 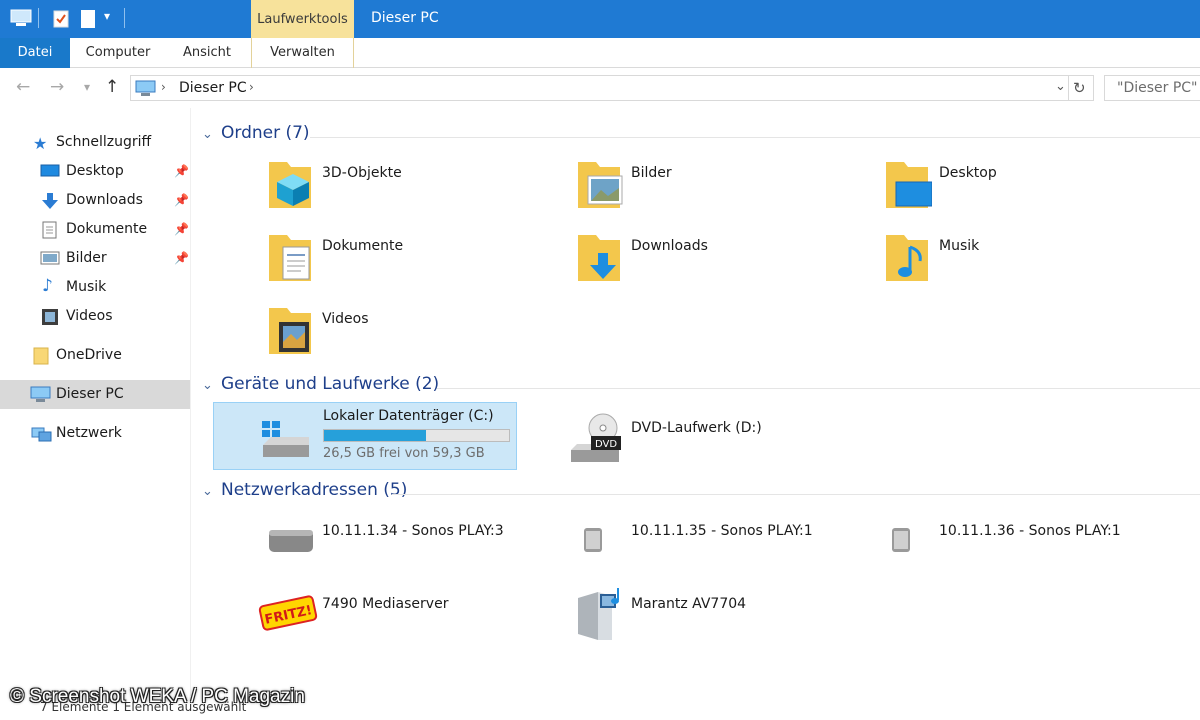 I want to click on properties-icon, so click(x=61, y=19).